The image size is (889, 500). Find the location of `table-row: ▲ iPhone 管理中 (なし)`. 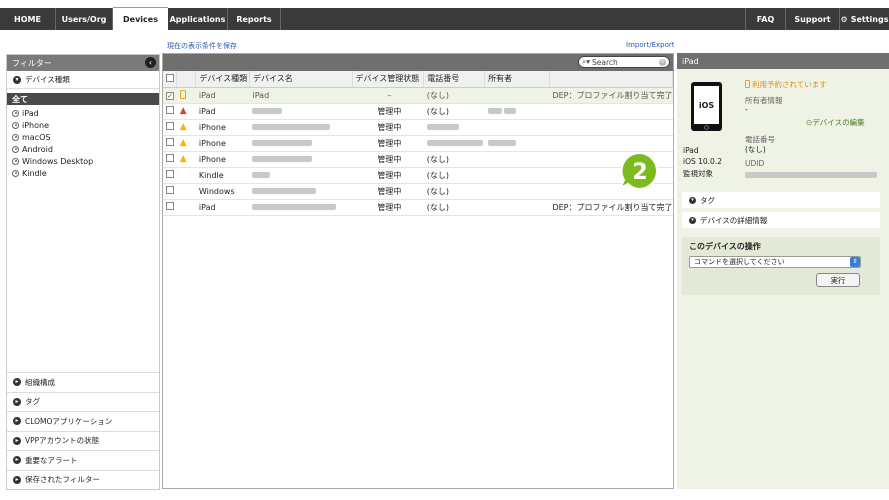

table-row: ▲ iPhone 管理中 (なし) is located at coordinates (418, 159).